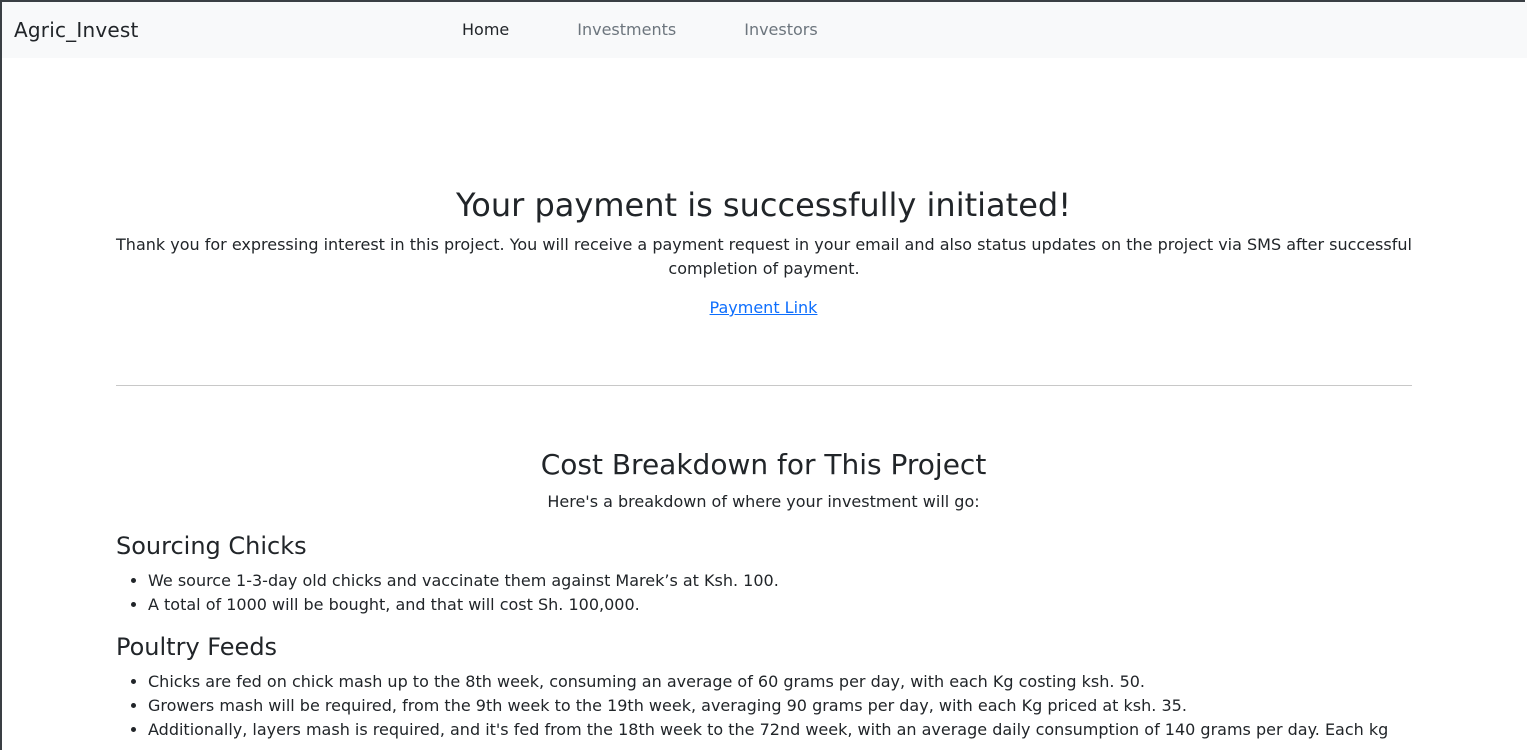 The image size is (1527, 750). What do you see at coordinates (485, 29) in the screenshot?
I see `nav-home: Home` at bounding box center [485, 29].